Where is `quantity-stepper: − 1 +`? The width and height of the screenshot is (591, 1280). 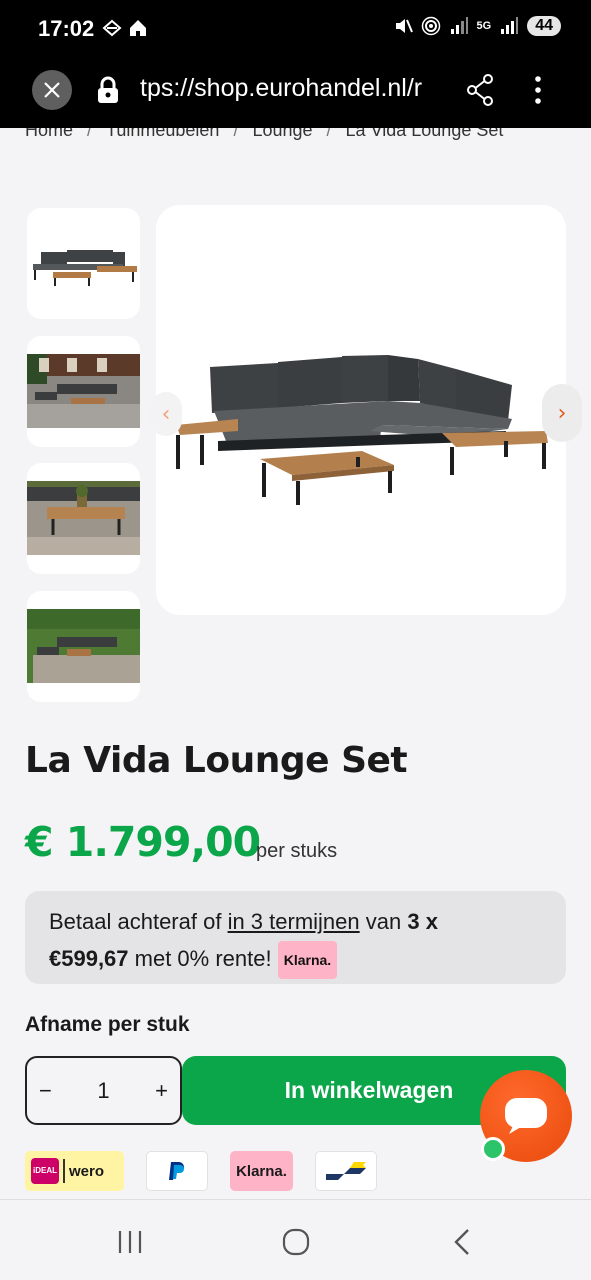 quantity-stepper: − 1 + is located at coordinates (103, 1090).